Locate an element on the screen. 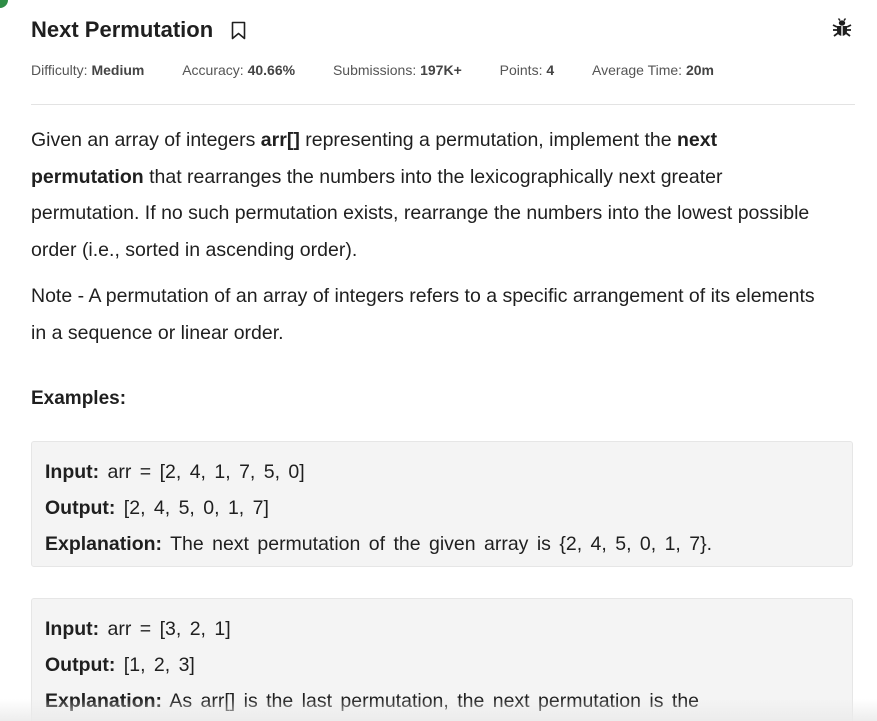 Image resolution: width=877 pixels, height=721 pixels. average-time-value: 20m is located at coordinates (699, 70).